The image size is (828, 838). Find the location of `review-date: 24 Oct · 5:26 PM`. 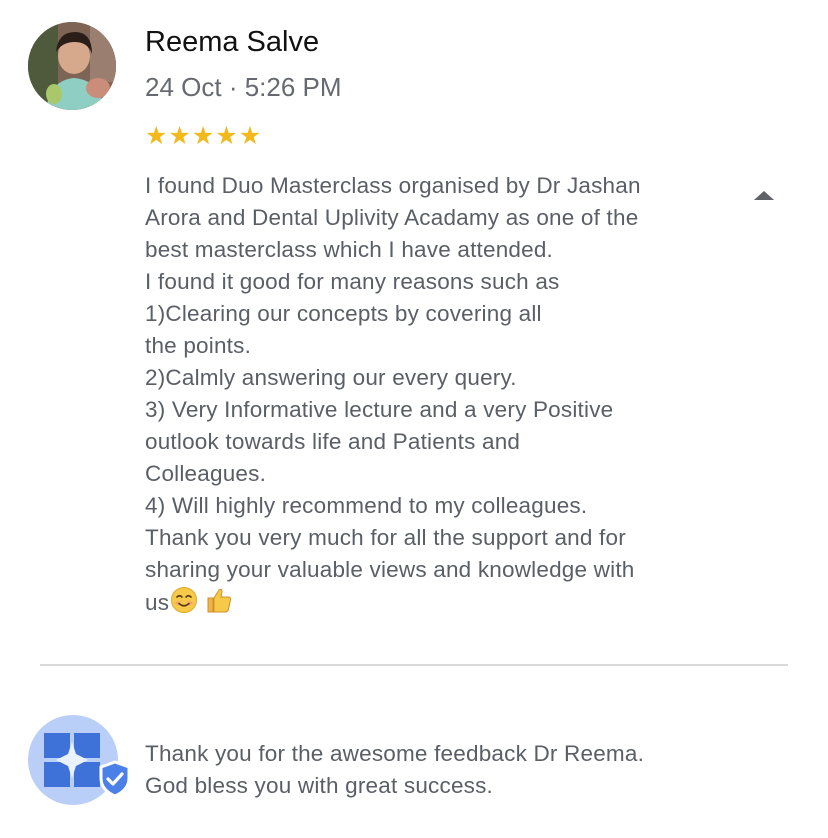

review-date: 24 Oct · 5:26 PM is located at coordinates (243, 87).